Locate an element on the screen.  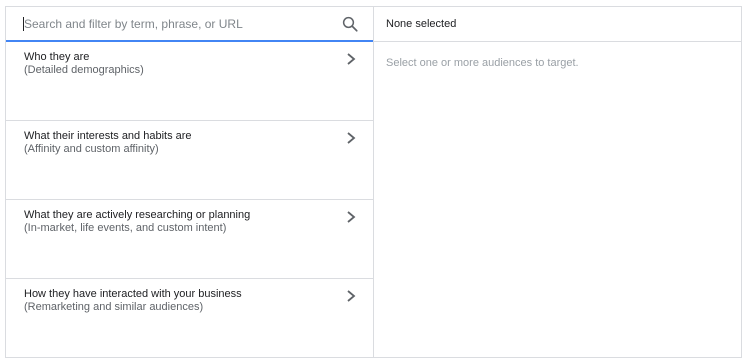
search-icon is located at coordinates (350, 24).